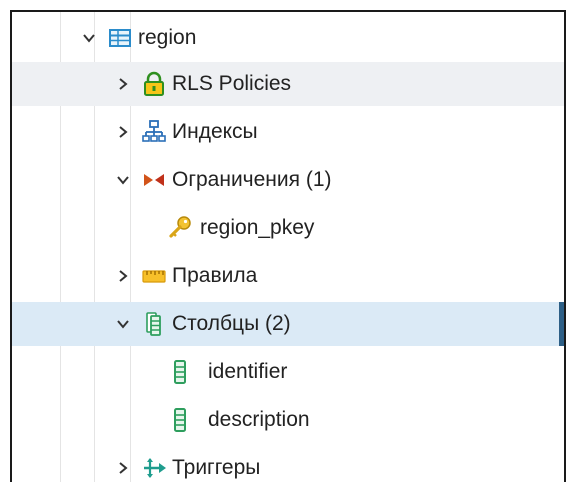  What do you see at coordinates (120, 38) in the screenshot?
I see `table-icon` at bounding box center [120, 38].